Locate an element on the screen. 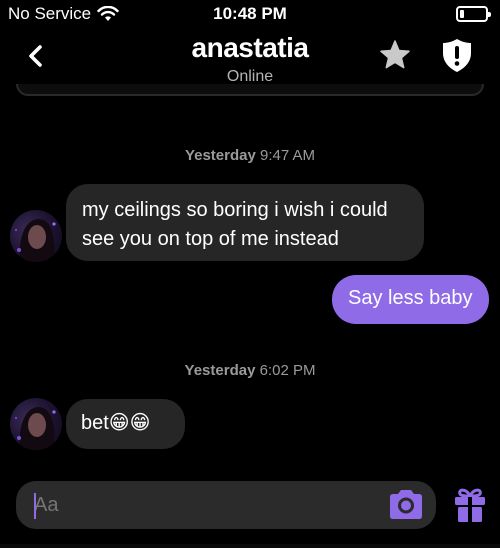 The width and height of the screenshot is (500, 548). status-bar: No Service 10:48 PM is located at coordinates (250, 14).